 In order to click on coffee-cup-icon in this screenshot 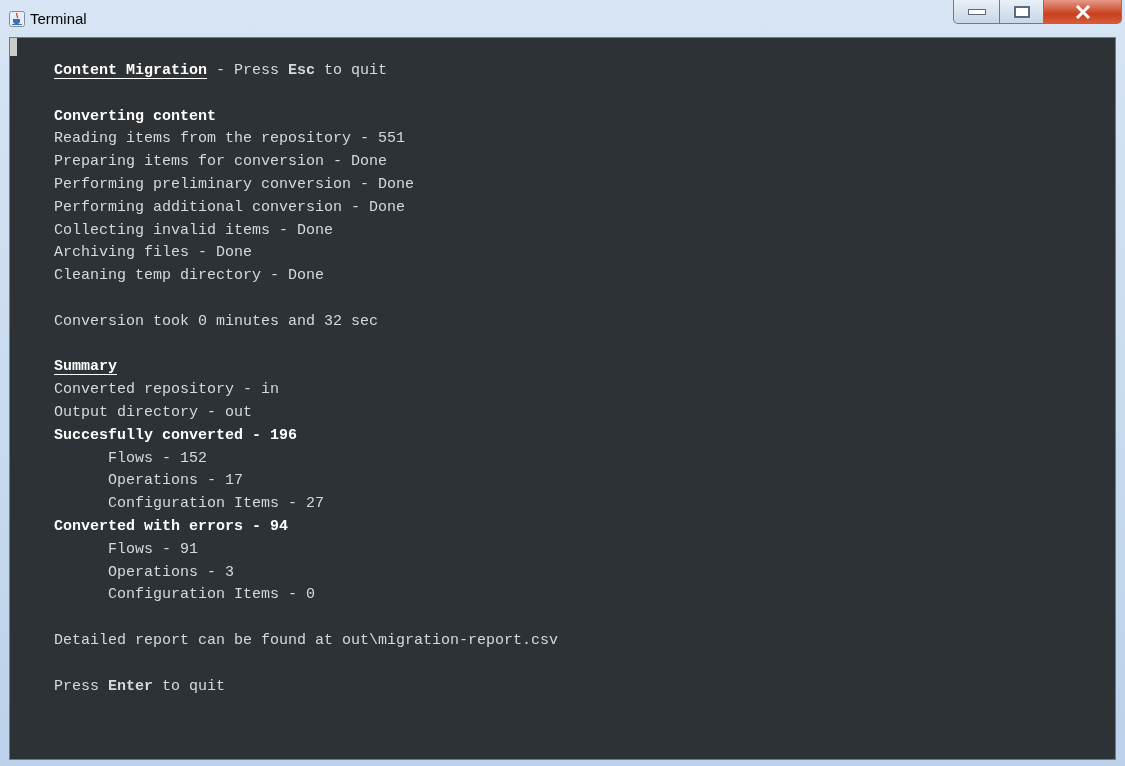, I will do `click(17, 18)`.